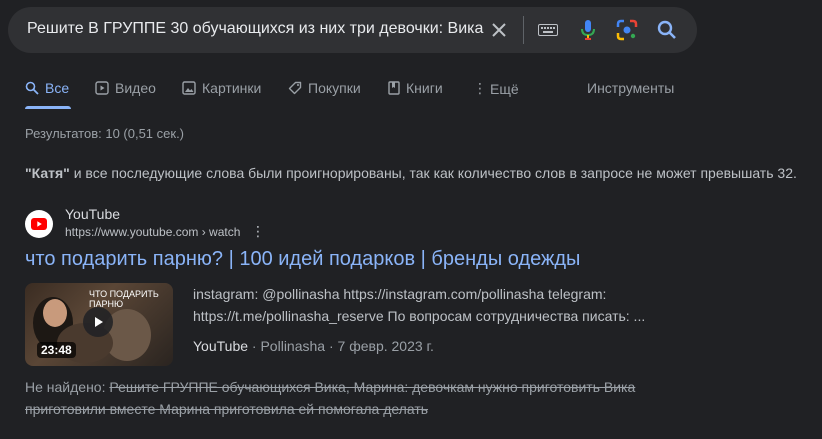 The width and height of the screenshot is (822, 439). What do you see at coordinates (39, 224) in the screenshot?
I see `youtube-icon` at bounding box center [39, 224].